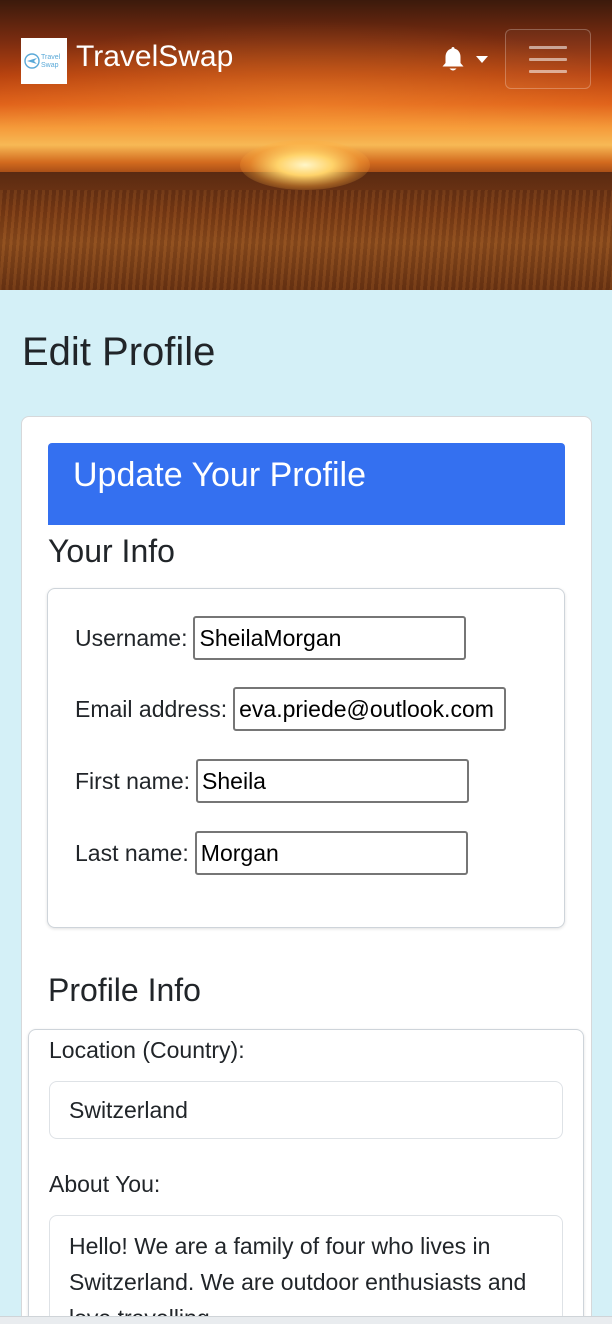  I want to click on email-row: Email address:, so click(291, 709).